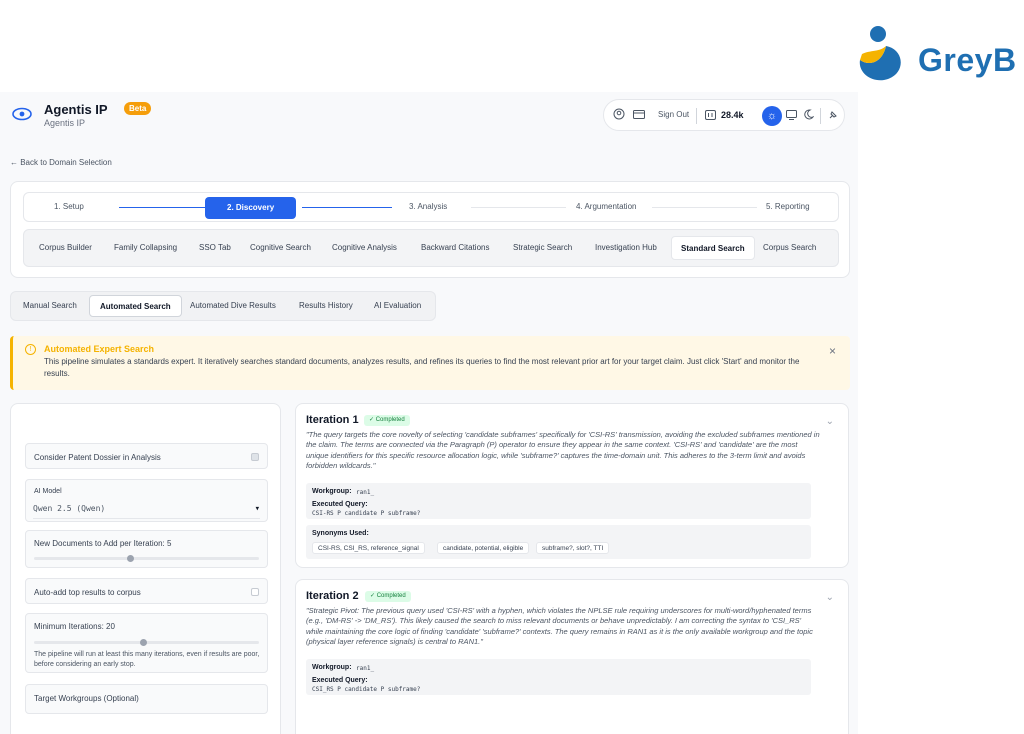 The height and width of the screenshot is (734, 1024). Describe the element at coordinates (48, 491) in the screenshot. I see `ai-model-label: AI Model` at that location.